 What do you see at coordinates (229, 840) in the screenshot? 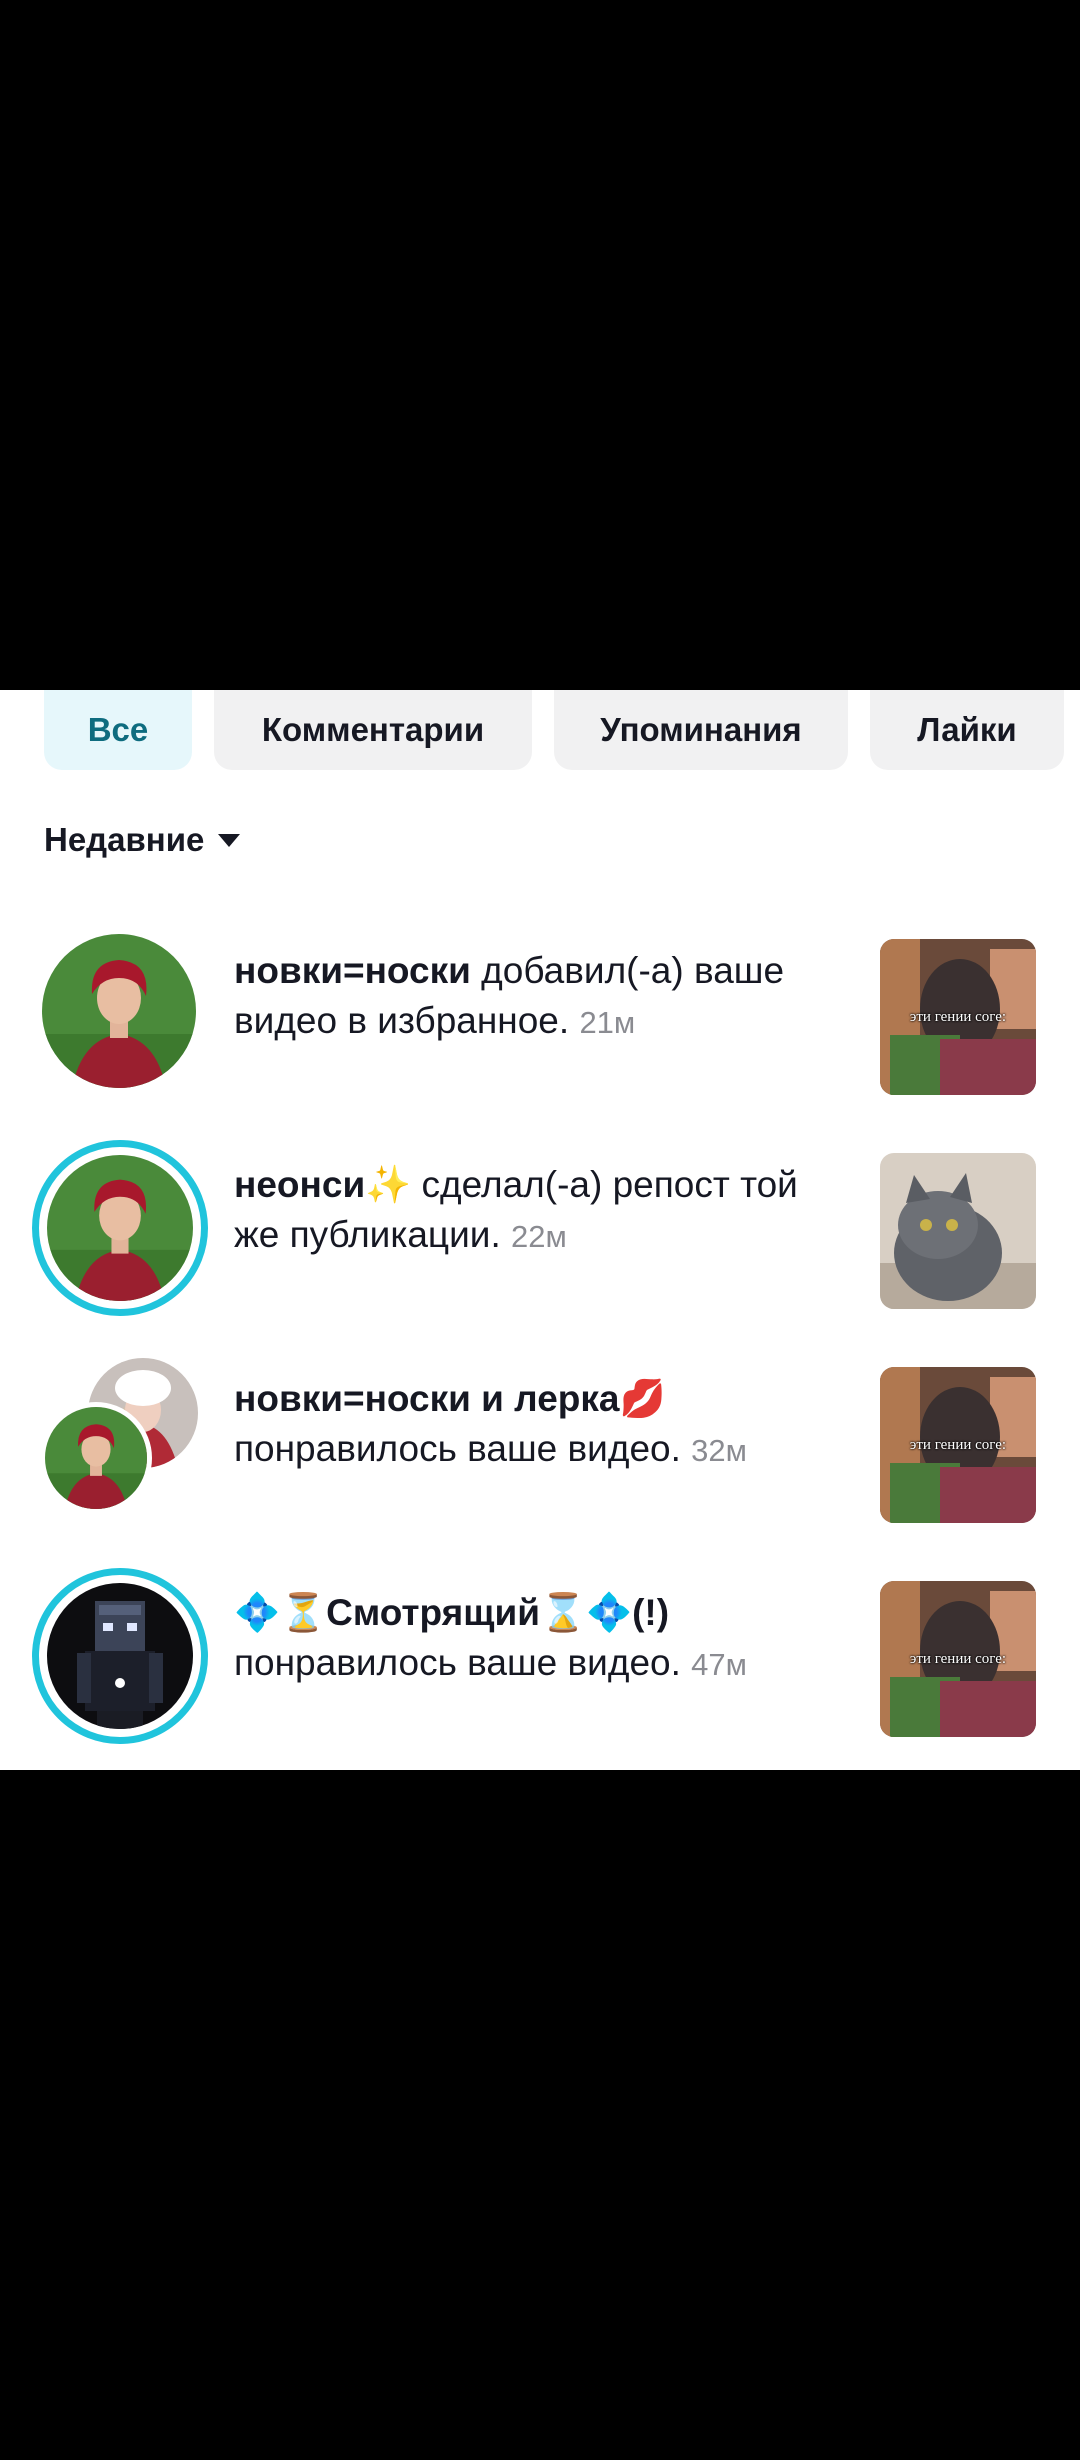
I see `caret-down-icon` at bounding box center [229, 840].